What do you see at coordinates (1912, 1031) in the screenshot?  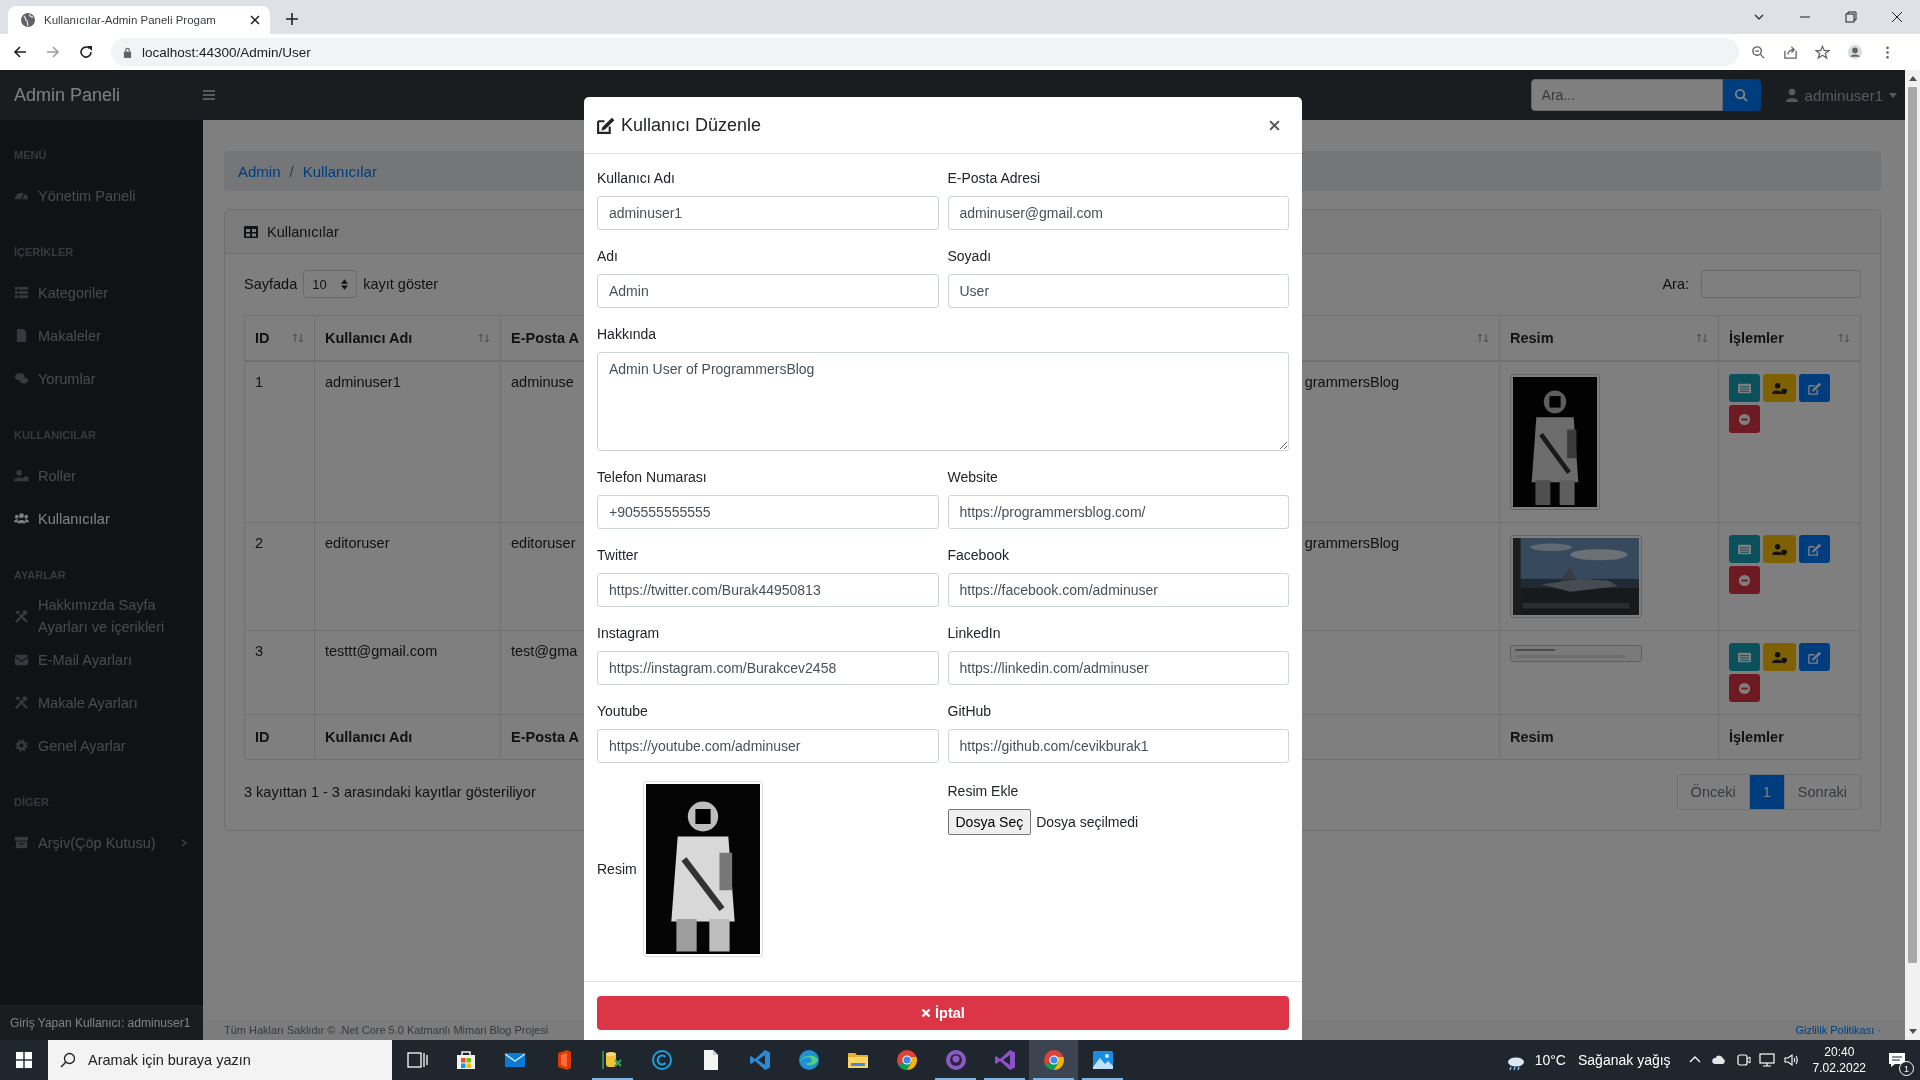 I see `down-arrow-icon` at bounding box center [1912, 1031].